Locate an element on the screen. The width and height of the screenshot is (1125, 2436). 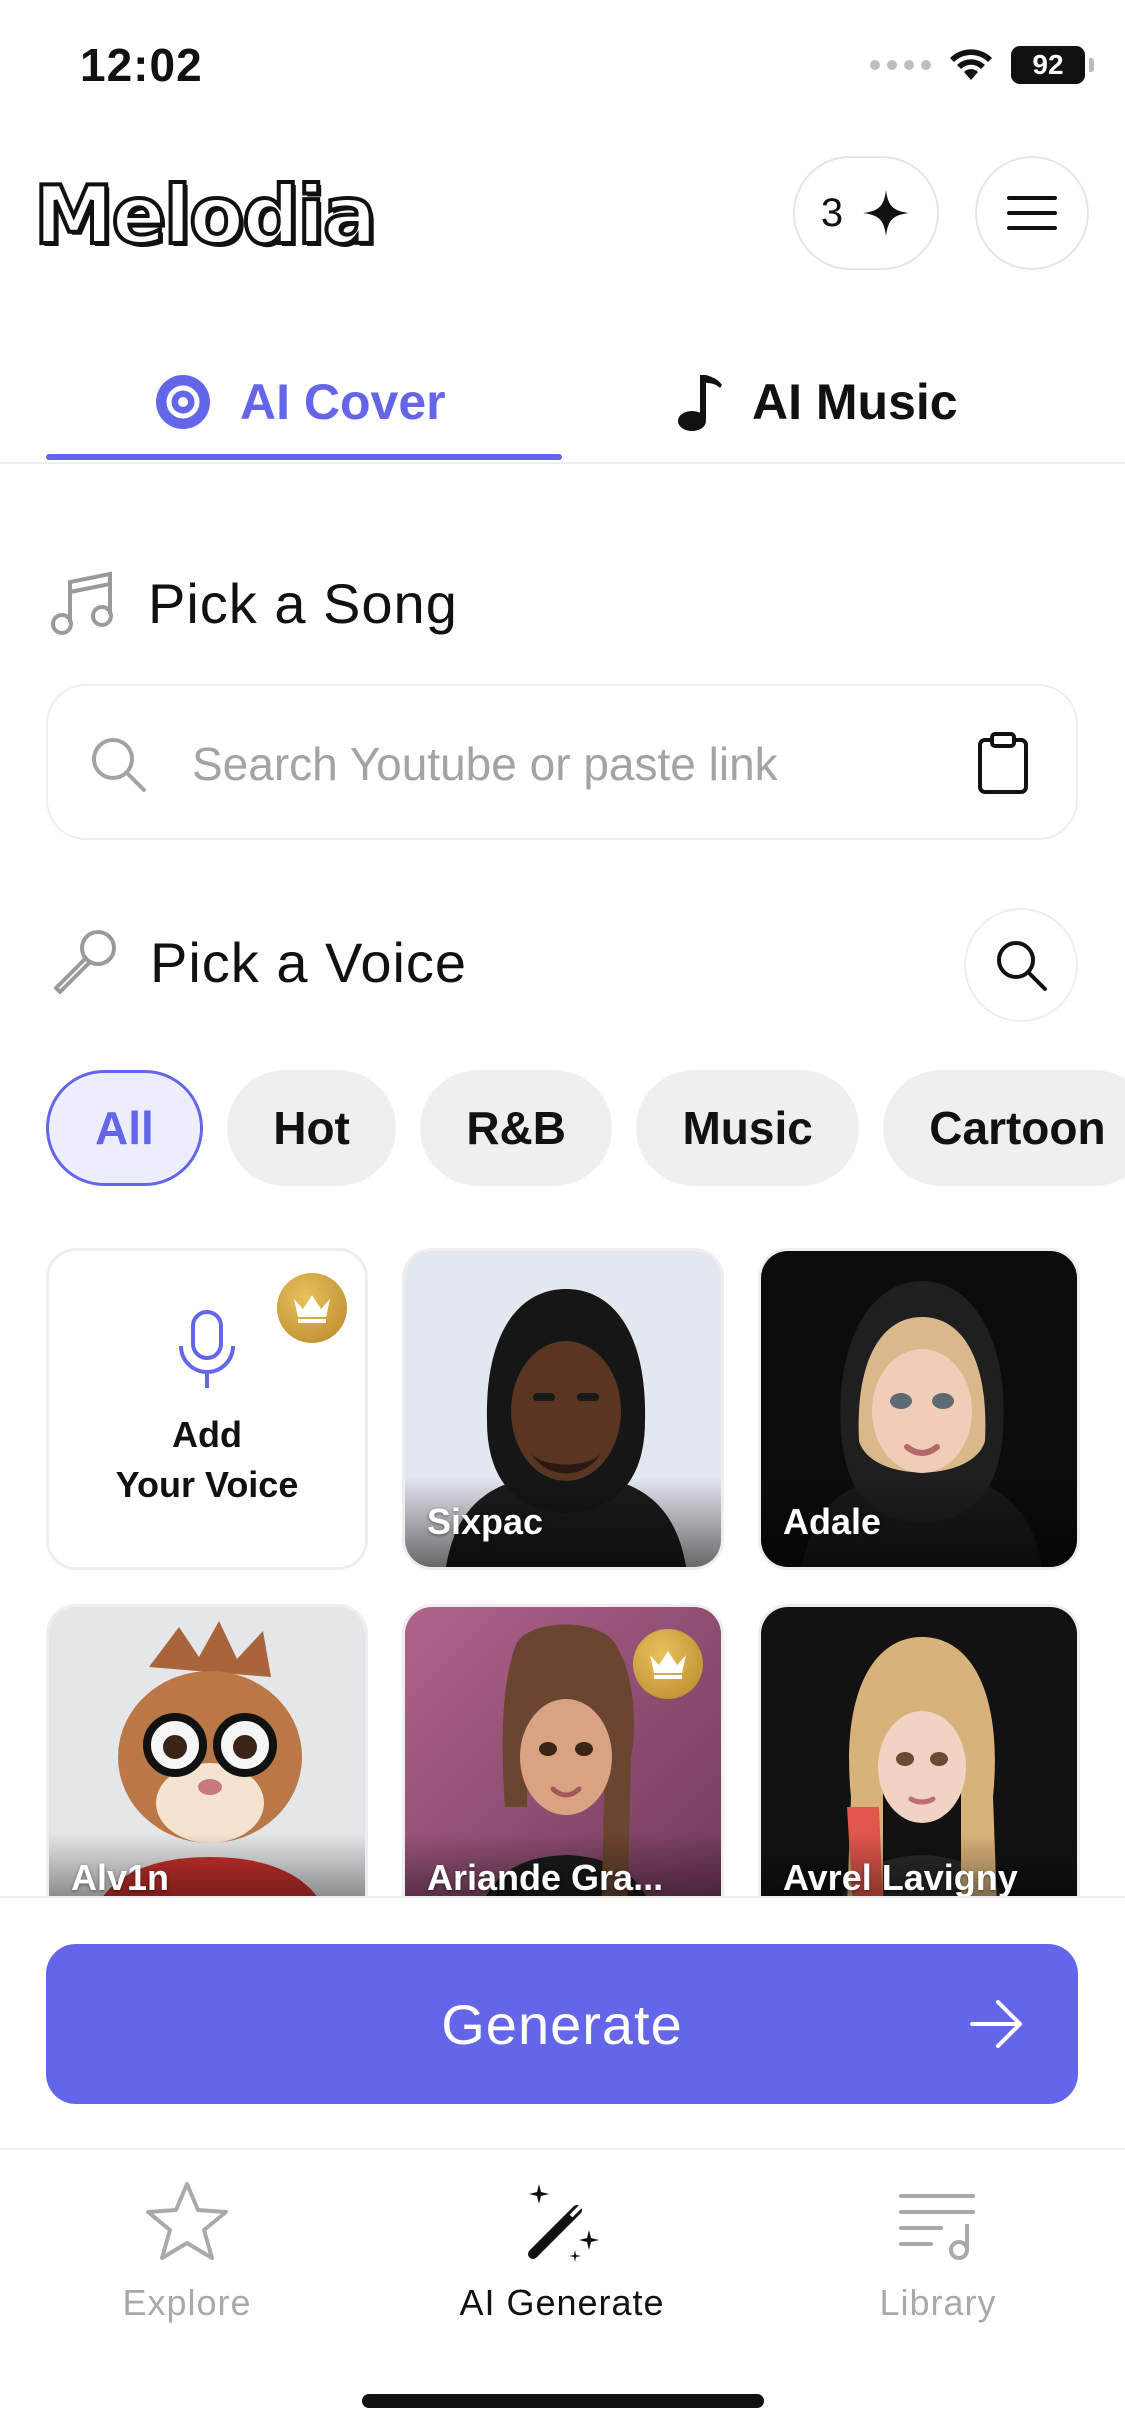
chip-cartoon: Cartoon is located at coordinates (1004, 1128).